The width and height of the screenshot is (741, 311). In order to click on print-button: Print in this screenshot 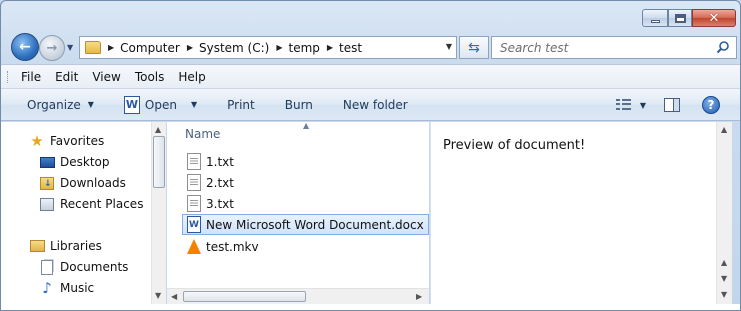, I will do `click(241, 105)`.